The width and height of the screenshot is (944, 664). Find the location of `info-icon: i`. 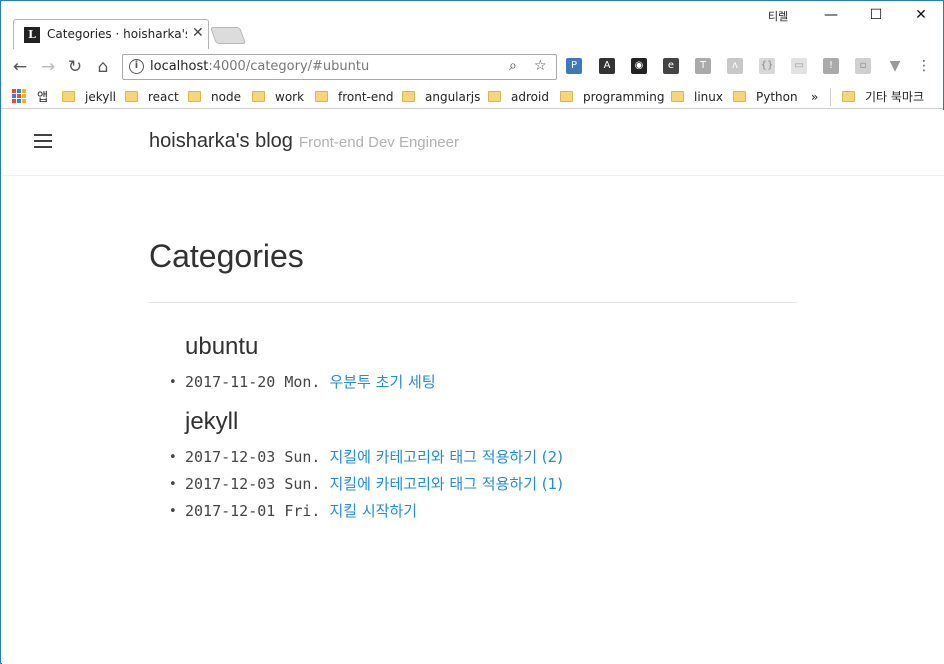

info-icon: i is located at coordinates (136, 66).